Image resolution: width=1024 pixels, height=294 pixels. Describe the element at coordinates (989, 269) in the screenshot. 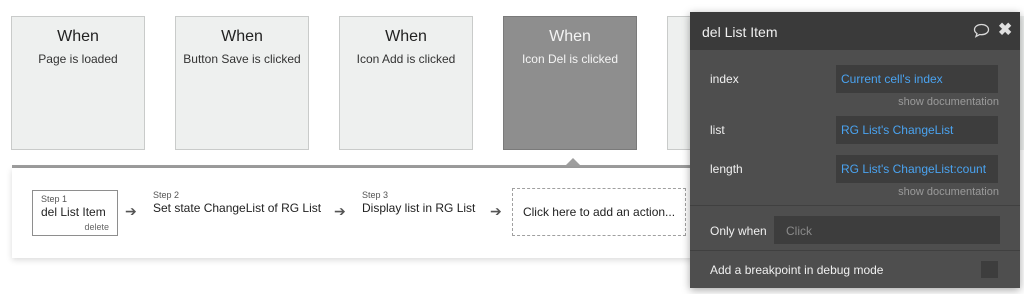

I see `breakpoint-checkbox` at that location.